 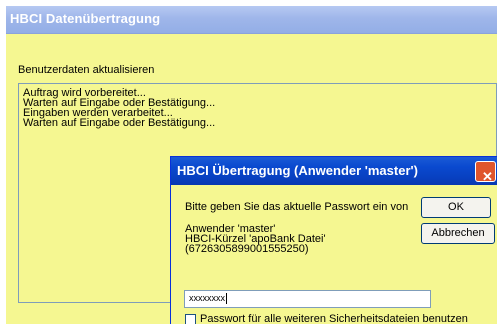 What do you see at coordinates (456, 207) in the screenshot?
I see `ok-button: OK` at bounding box center [456, 207].